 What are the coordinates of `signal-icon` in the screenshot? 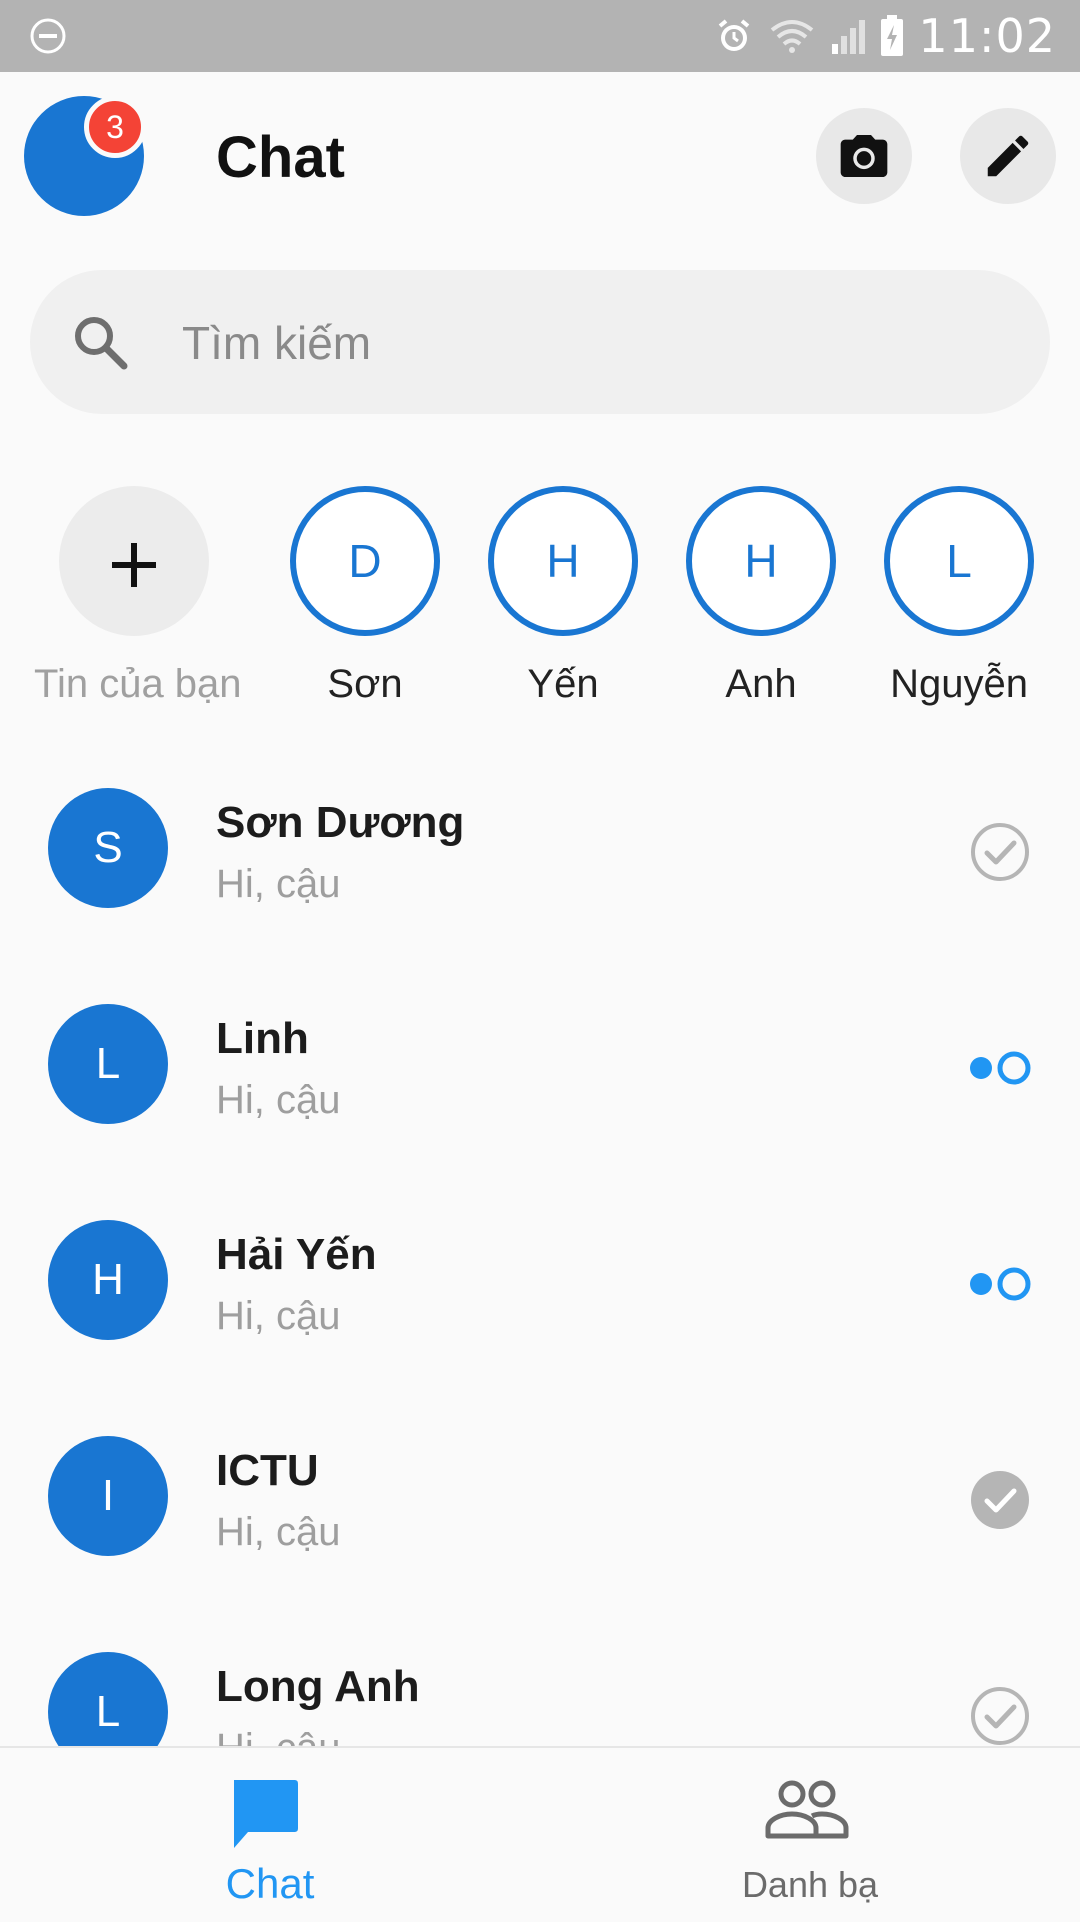 It's located at (849, 37).